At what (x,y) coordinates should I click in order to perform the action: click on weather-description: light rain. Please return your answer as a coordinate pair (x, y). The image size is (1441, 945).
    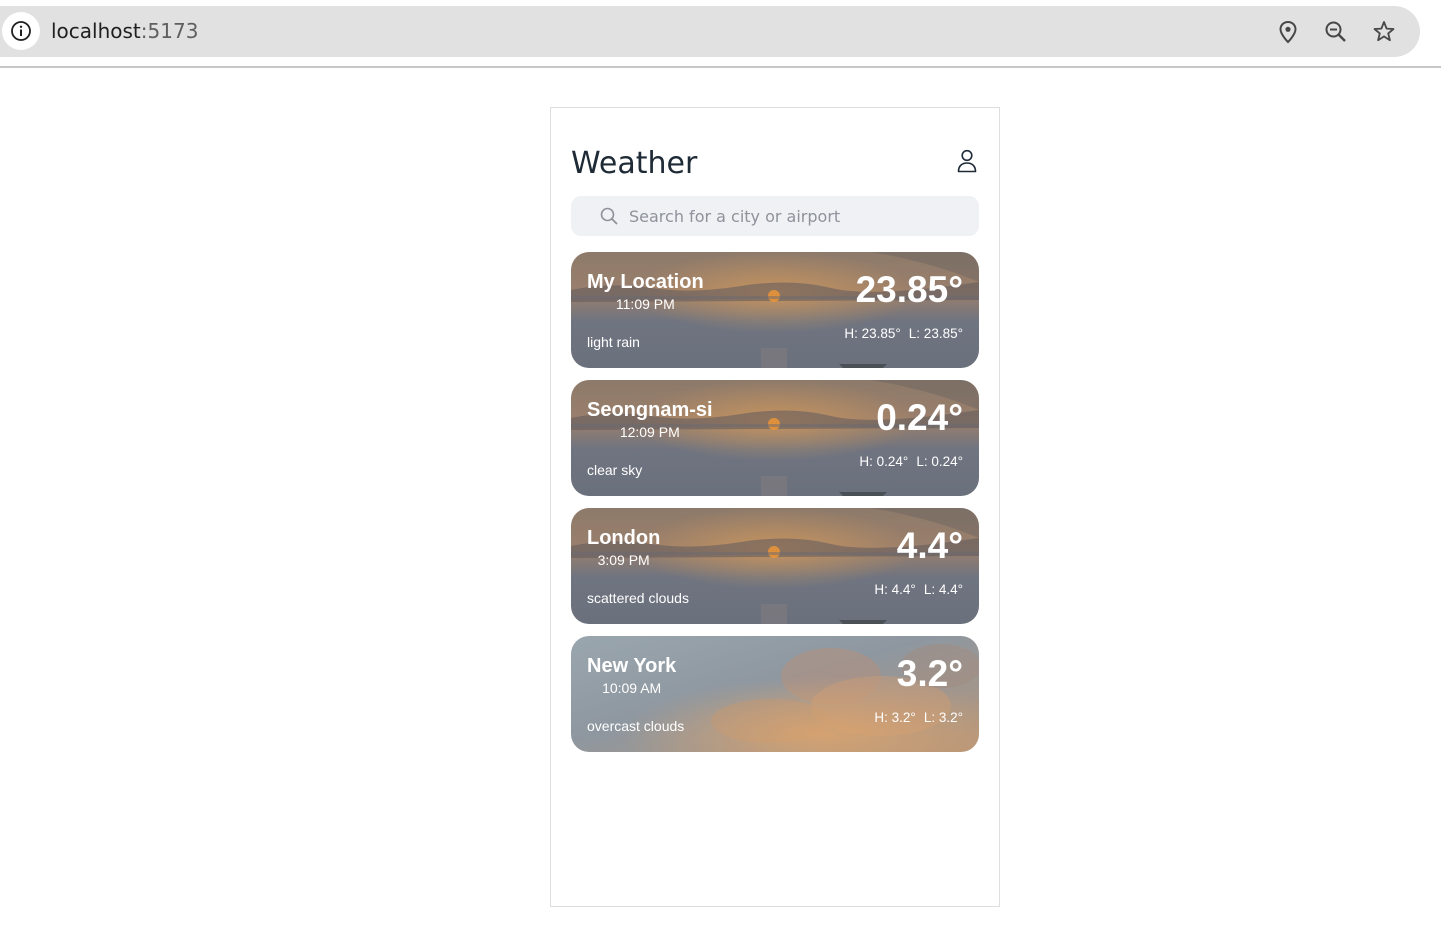
    Looking at the image, I should click on (613, 342).